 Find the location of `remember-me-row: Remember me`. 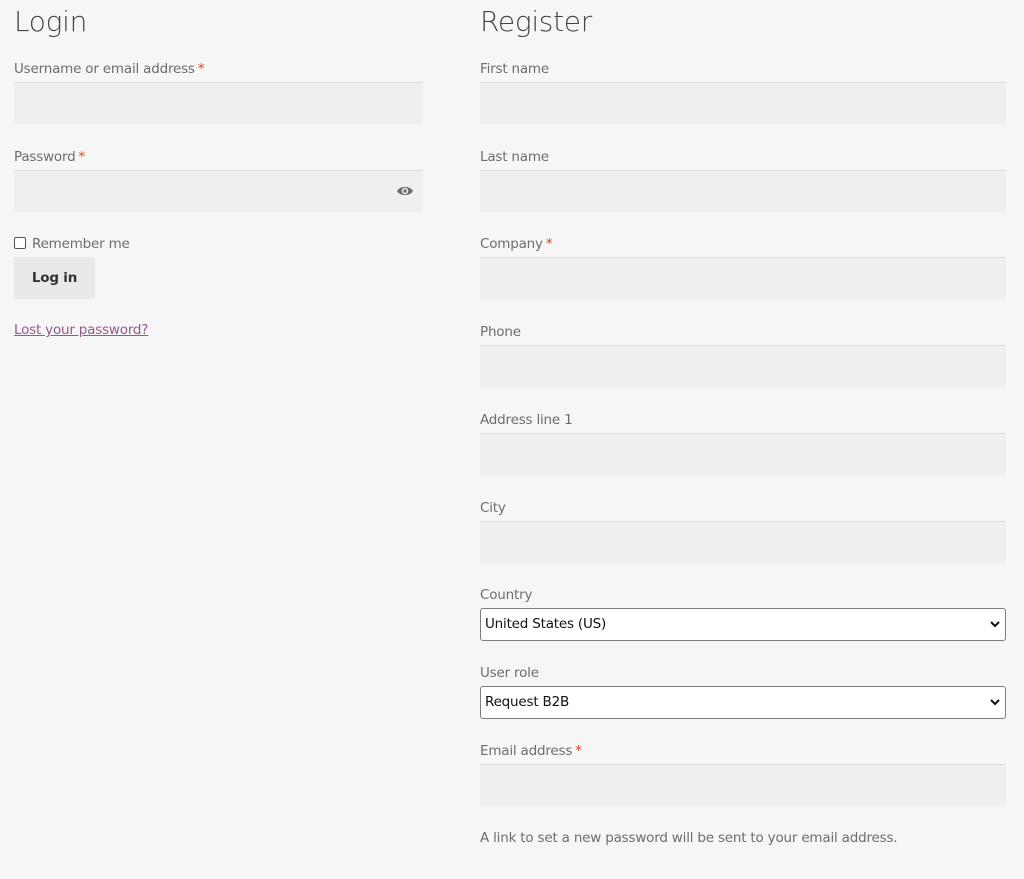

remember-me-row: Remember me is located at coordinates (72, 244).